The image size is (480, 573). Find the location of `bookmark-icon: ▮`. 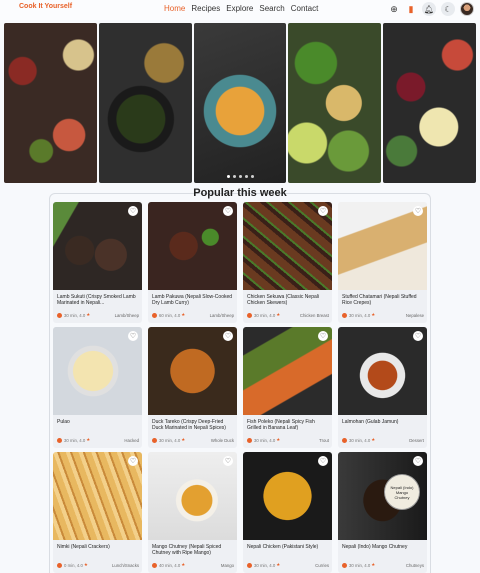

bookmark-icon: ▮ is located at coordinates (411, 9).